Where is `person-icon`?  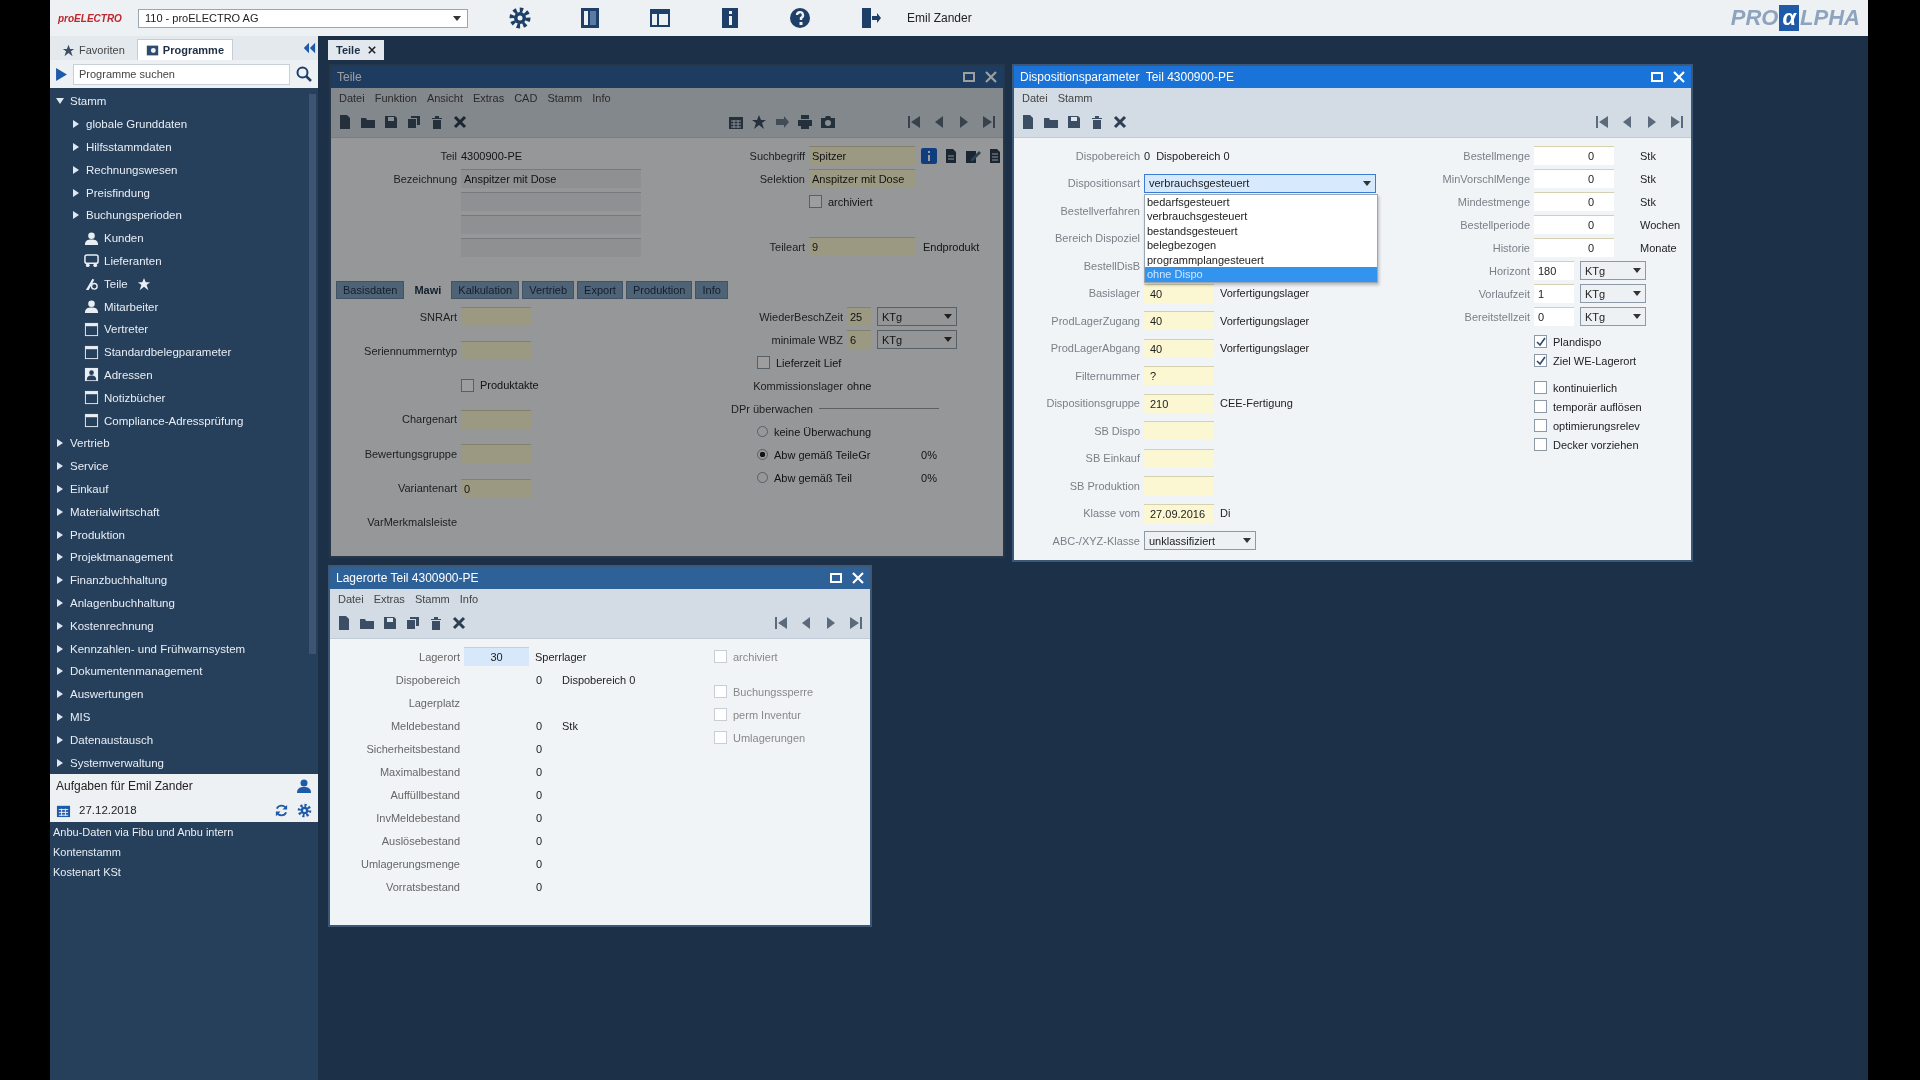
person-icon is located at coordinates (304, 786).